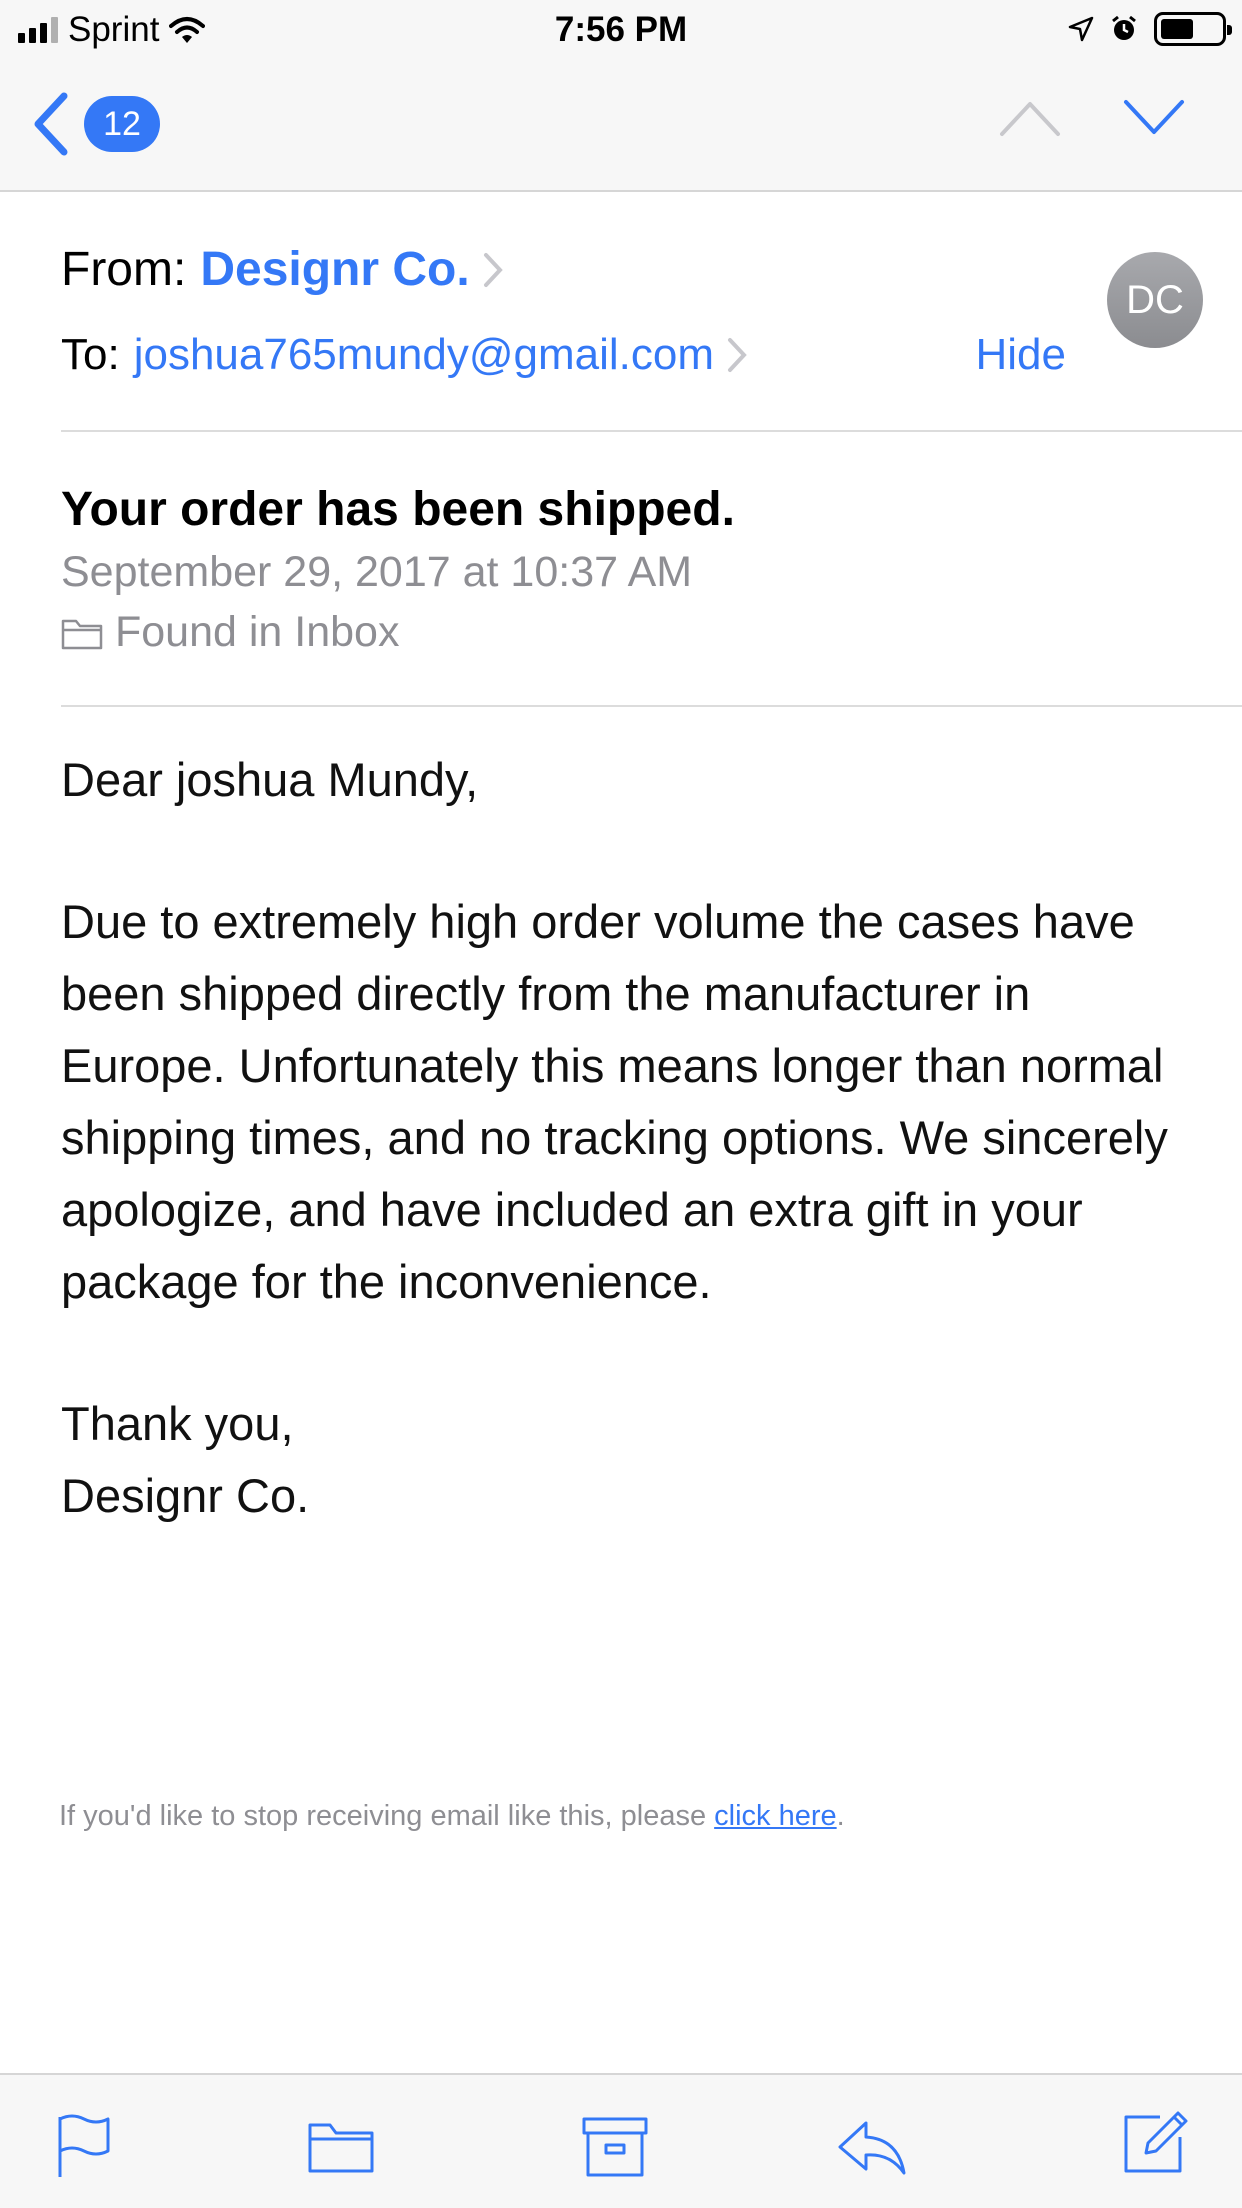 This screenshot has height=2208, width=1242. Describe the element at coordinates (1092, 118) in the screenshot. I see `message-navigation` at that location.